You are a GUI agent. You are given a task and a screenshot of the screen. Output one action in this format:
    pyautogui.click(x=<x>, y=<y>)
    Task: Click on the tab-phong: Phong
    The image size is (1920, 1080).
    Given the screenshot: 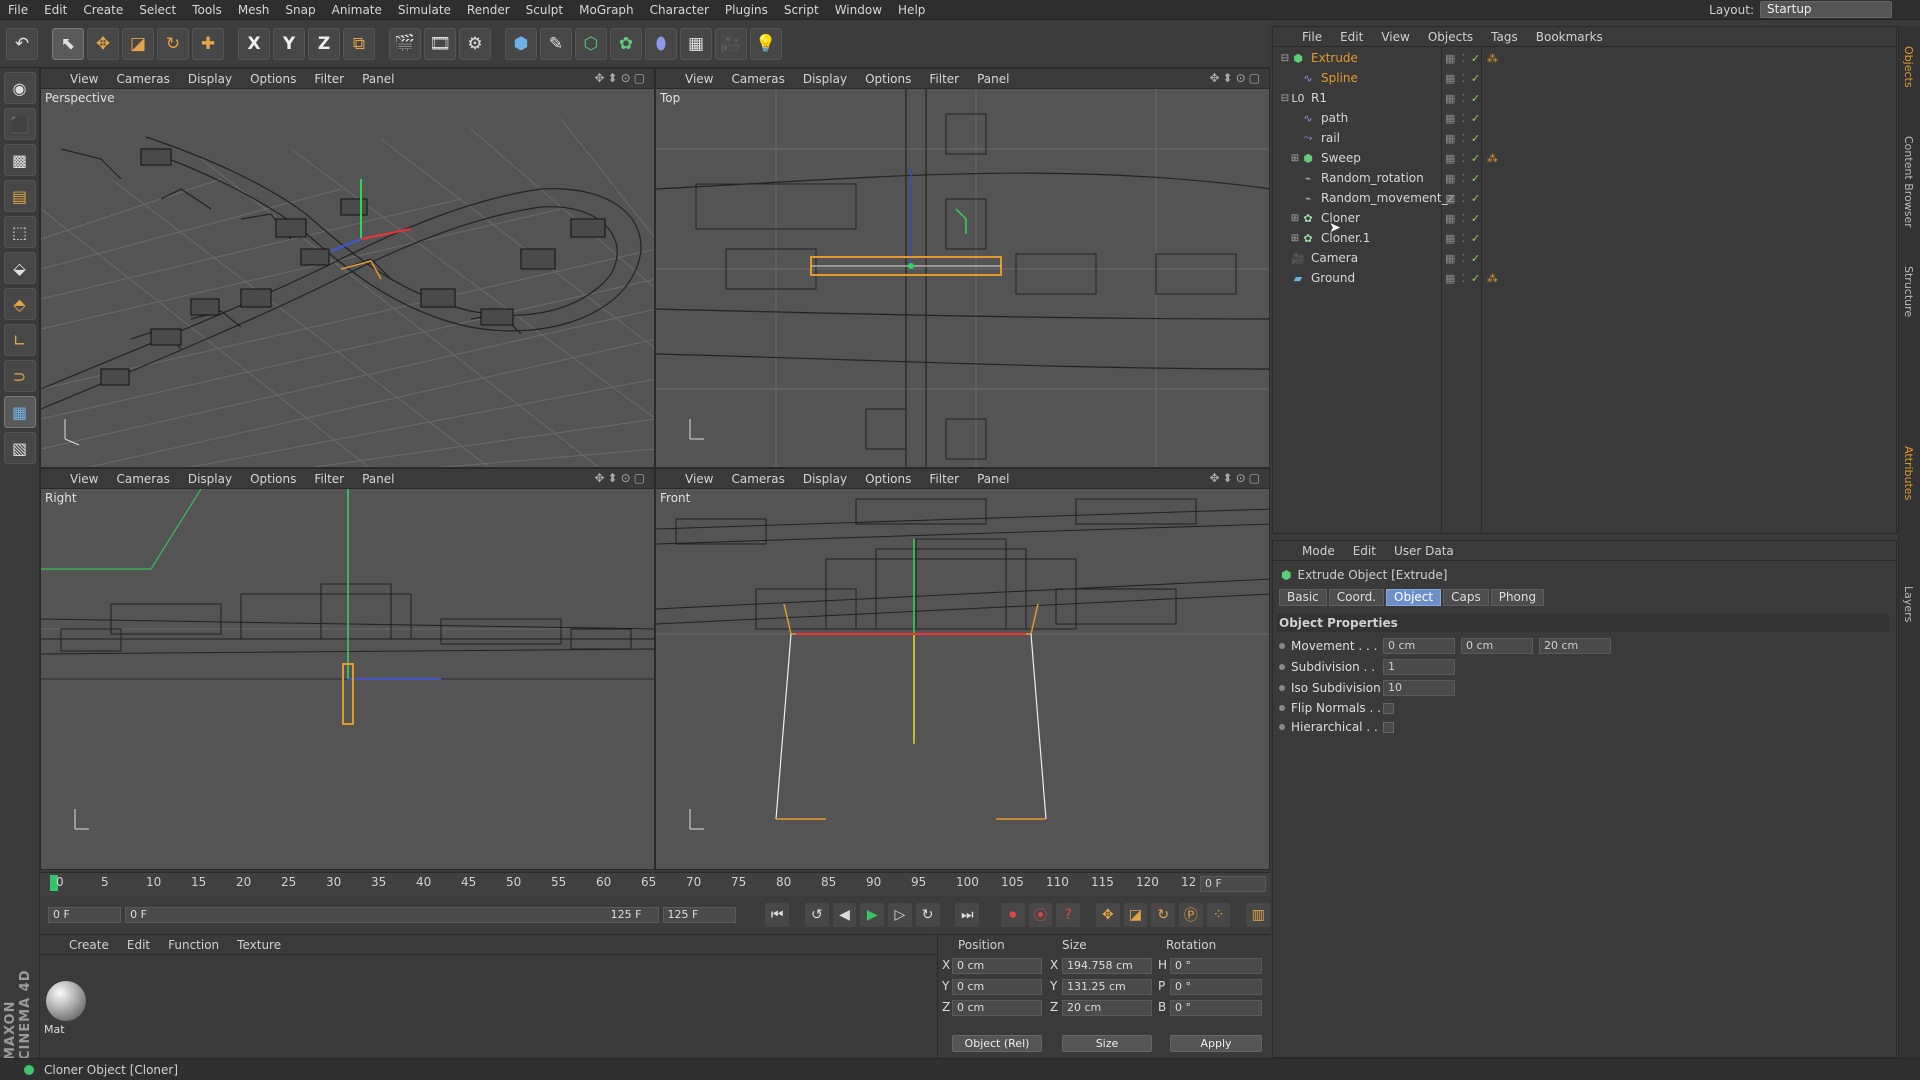 What is the action you would take?
    pyautogui.click(x=1517, y=597)
    